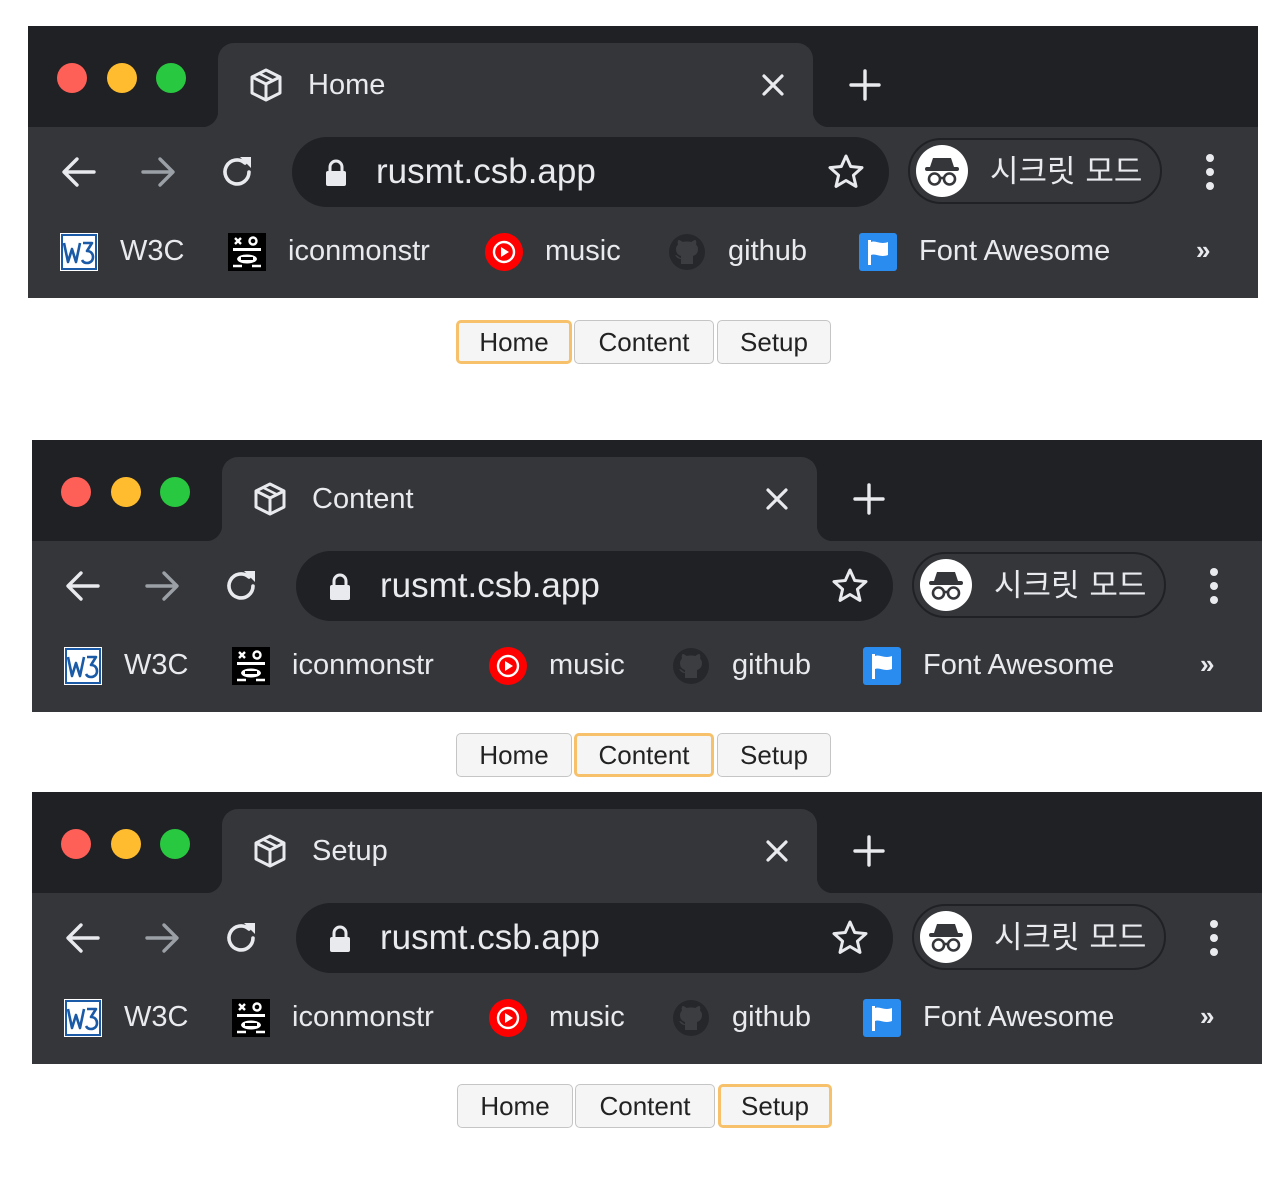 The height and width of the screenshot is (1188, 1282). I want to click on title-bar: Home, so click(643, 76).